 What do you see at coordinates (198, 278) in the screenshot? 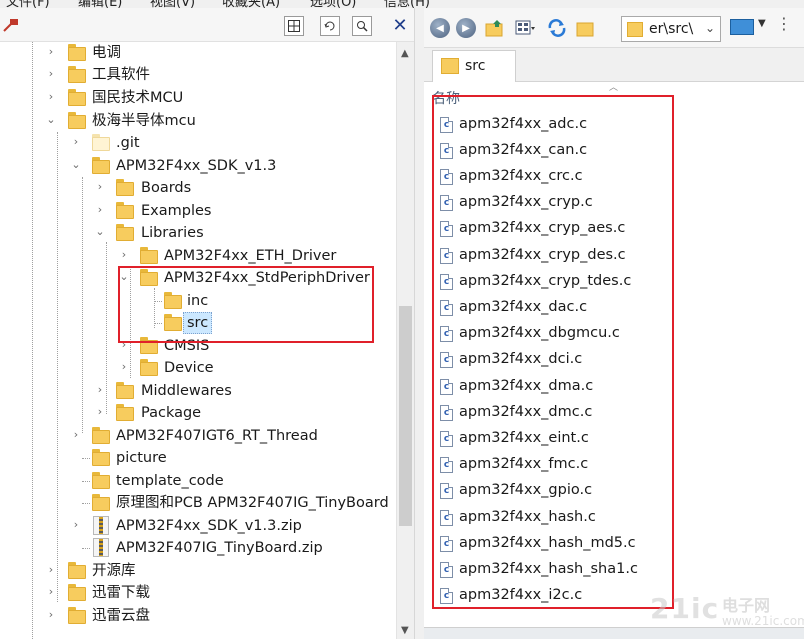
I see `tree-item: ⌄ APM32F4xx_StdPeriphDriver` at bounding box center [198, 278].